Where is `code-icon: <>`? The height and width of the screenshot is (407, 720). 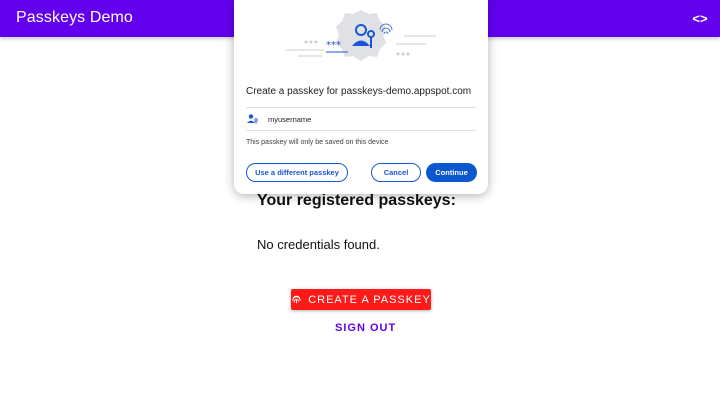 code-icon: <> is located at coordinates (700, 19).